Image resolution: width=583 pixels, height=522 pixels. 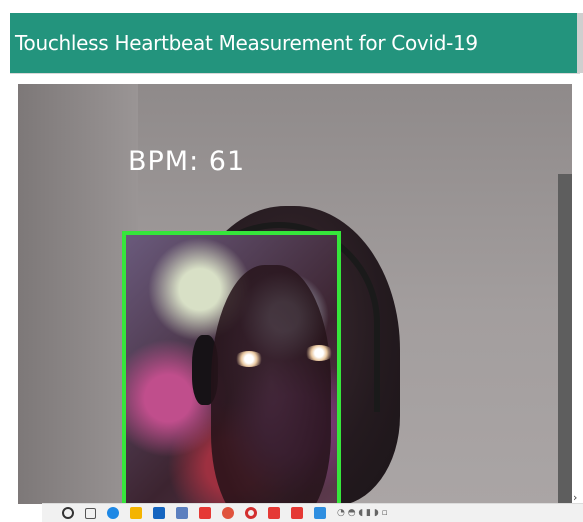 What do you see at coordinates (319, 353) in the screenshot?
I see `right-eye-highlight` at bounding box center [319, 353].